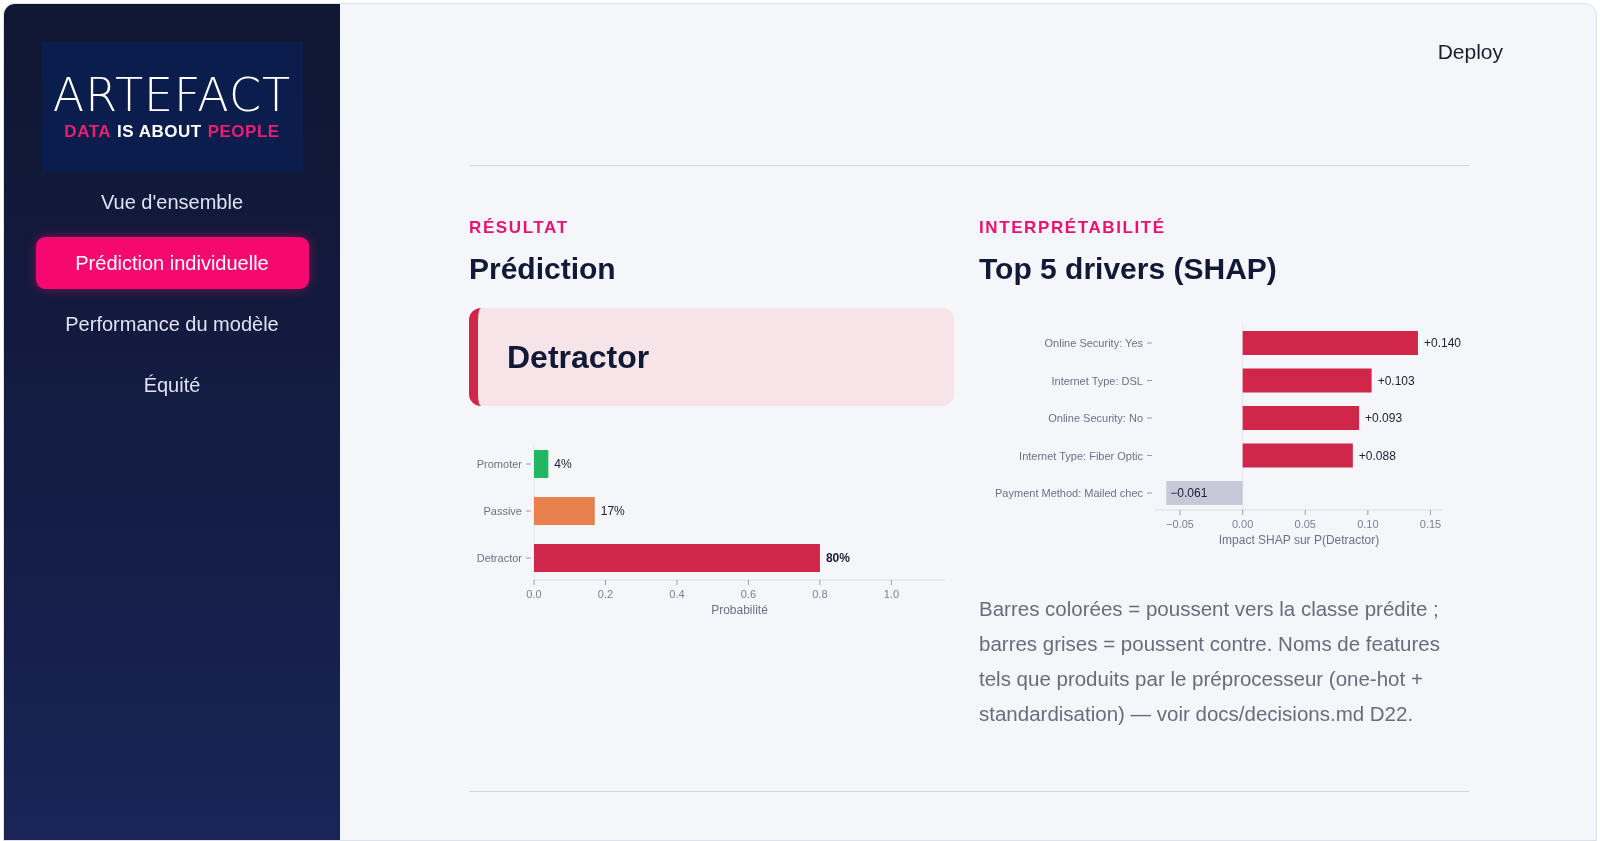 The height and width of the screenshot is (841, 1600). What do you see at coordinates (1299, 540) in the screenshot?
I see `axis-title: Impact SHAP sur P(Detractor)` at bounding box center [1299, 540].